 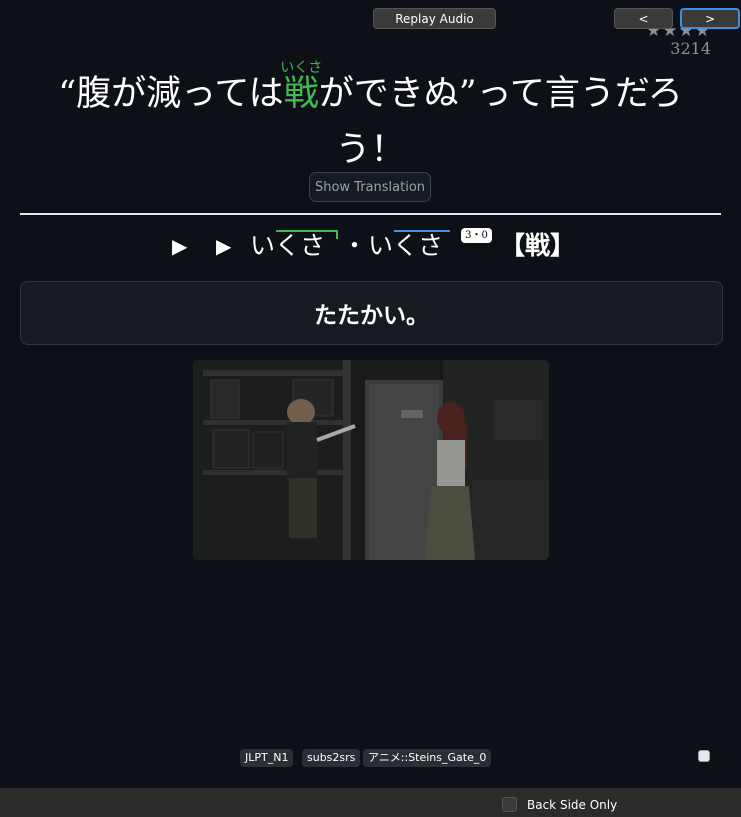 What do you see at coordinates (434, 18) in the screenshot?
I see `replay-audio-button: Replay Audio` at bounding box center [434, 18].